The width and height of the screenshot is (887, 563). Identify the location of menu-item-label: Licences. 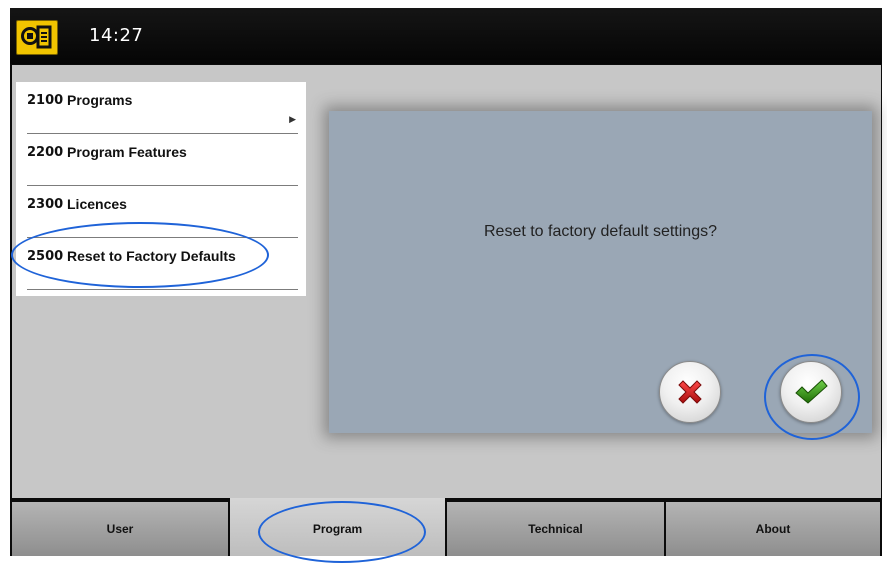
(97, 204).